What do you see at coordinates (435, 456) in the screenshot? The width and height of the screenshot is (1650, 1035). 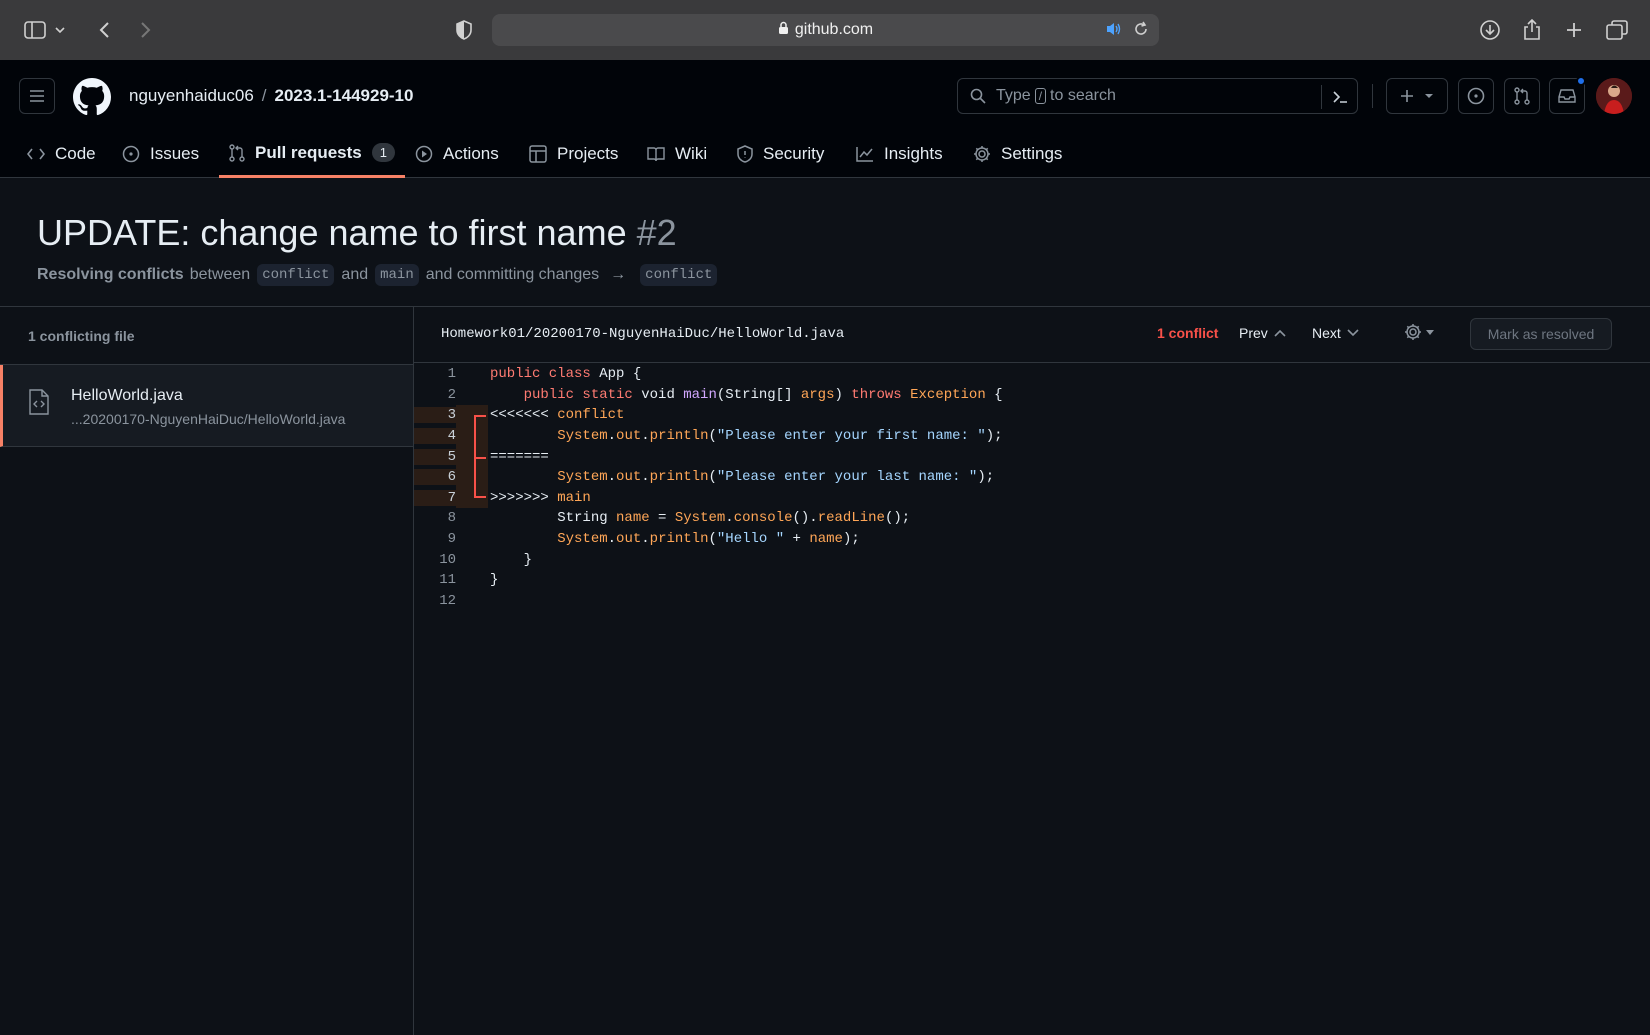 I see `line-number: 5` at bounding box center [435, 456].